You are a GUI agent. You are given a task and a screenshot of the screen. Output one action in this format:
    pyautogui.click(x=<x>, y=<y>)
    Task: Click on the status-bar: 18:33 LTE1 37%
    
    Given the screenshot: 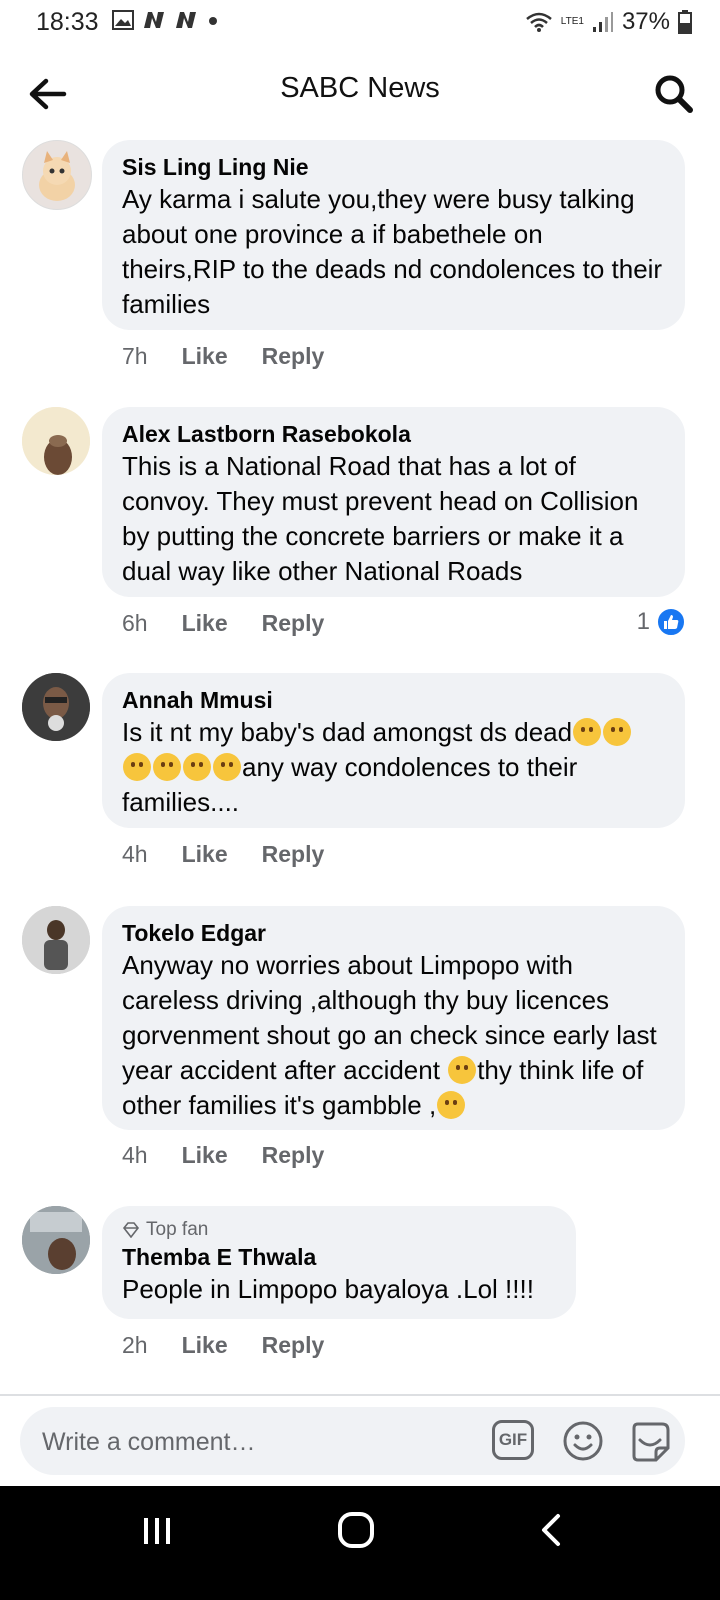 What is the action you would take?
    pyautogui.click(x=360, y=23)
    